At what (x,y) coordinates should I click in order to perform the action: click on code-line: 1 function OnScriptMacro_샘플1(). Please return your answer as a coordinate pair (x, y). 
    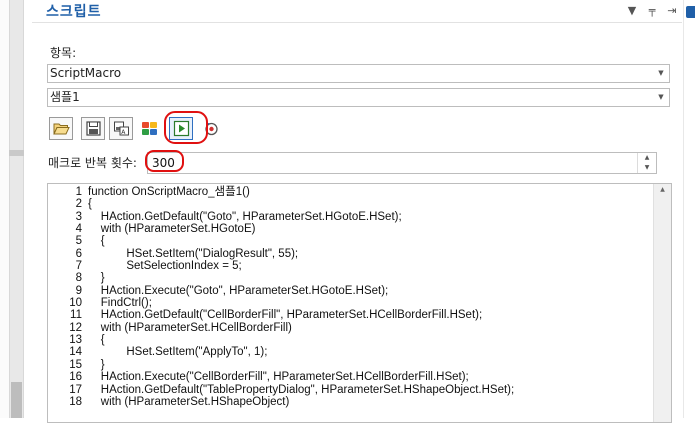
    Looking at the image, I should click on (350, 192).